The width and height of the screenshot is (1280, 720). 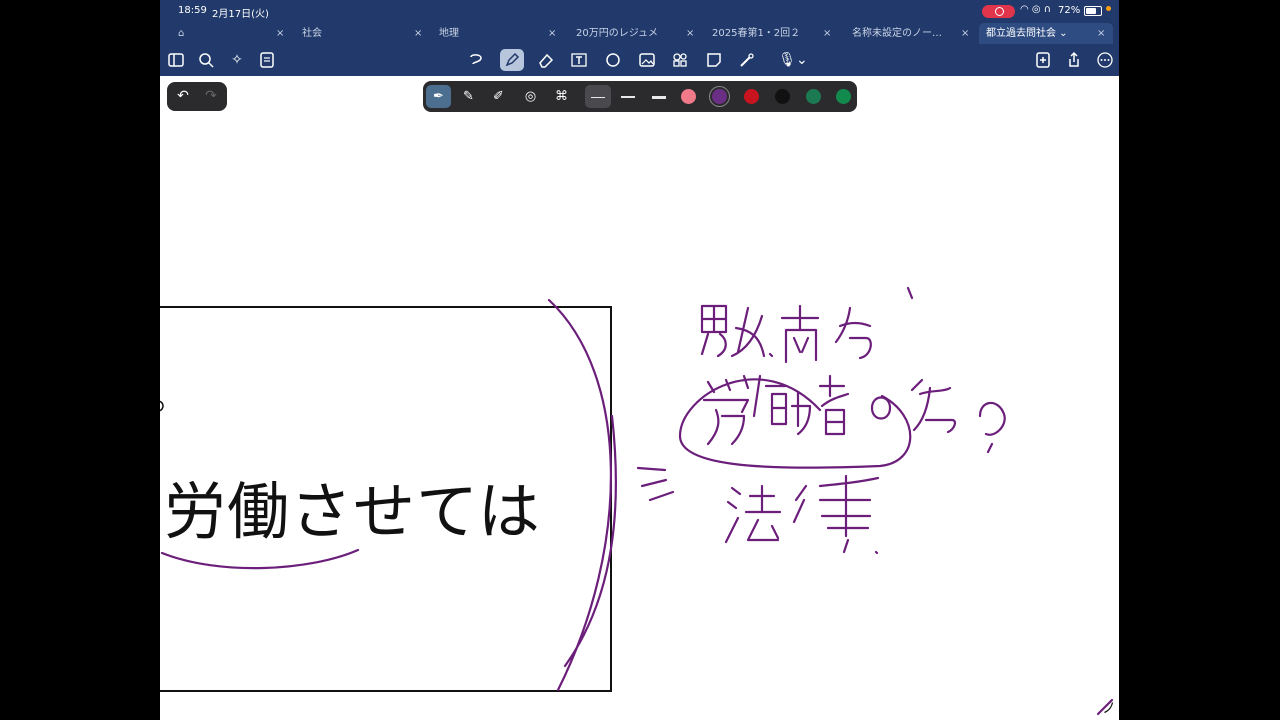 I want to click on color-green, so click(x=843, y=96).